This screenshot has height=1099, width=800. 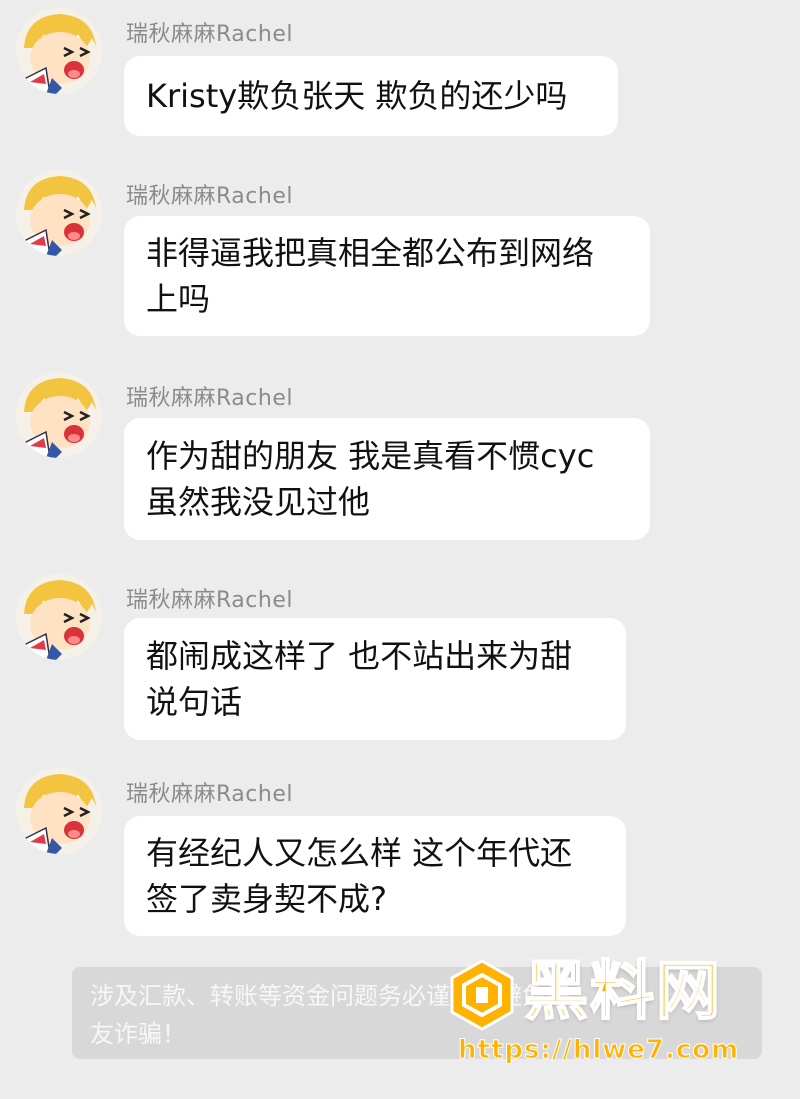 I want to click on watermark: 黑料网 https://hlwe7.com, so click(x=611, y=1013).